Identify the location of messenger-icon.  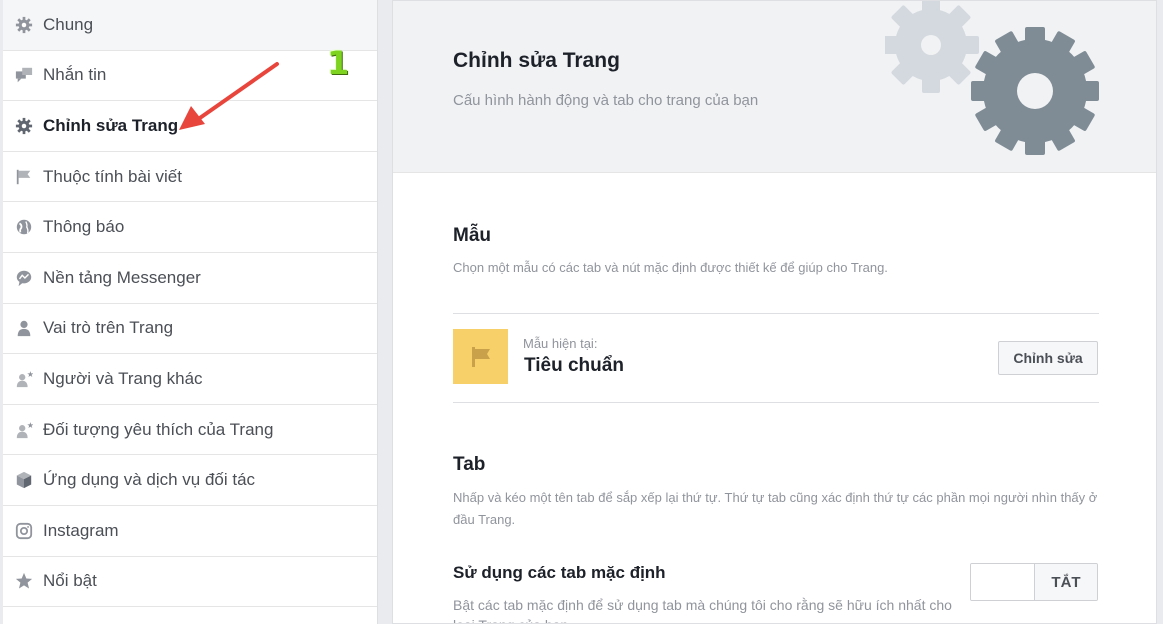
(24, 278).